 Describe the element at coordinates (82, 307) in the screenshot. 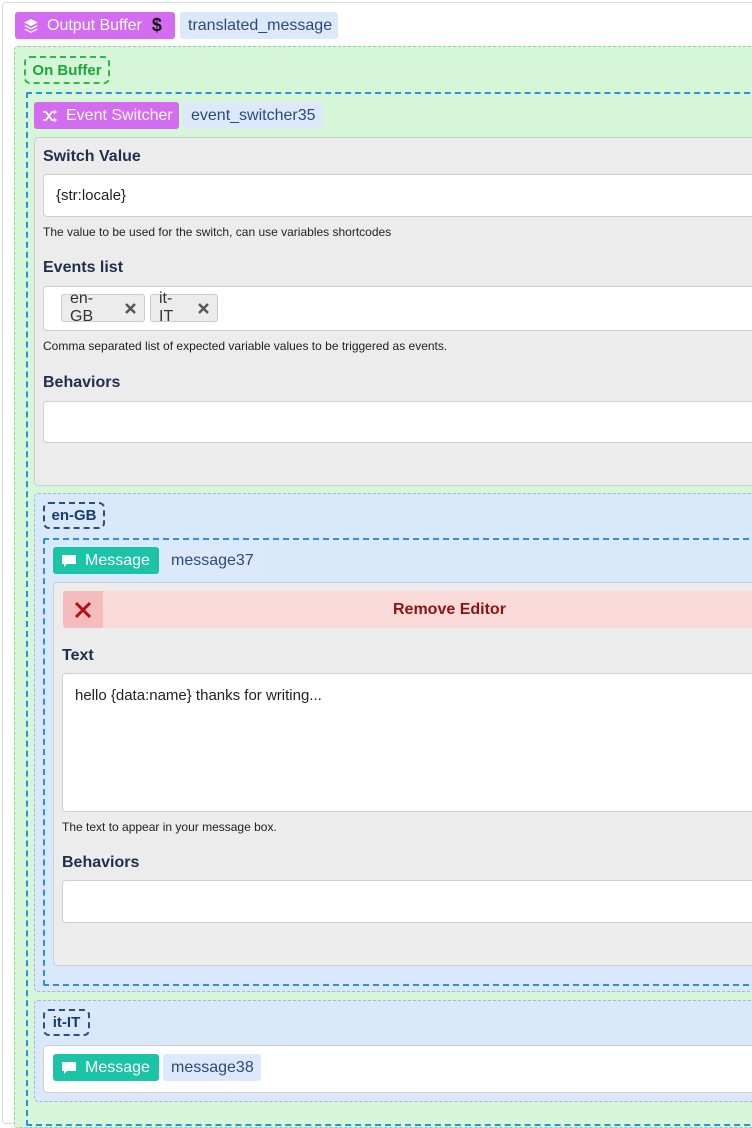

I see `event-chip-label: en-GB` at that location.